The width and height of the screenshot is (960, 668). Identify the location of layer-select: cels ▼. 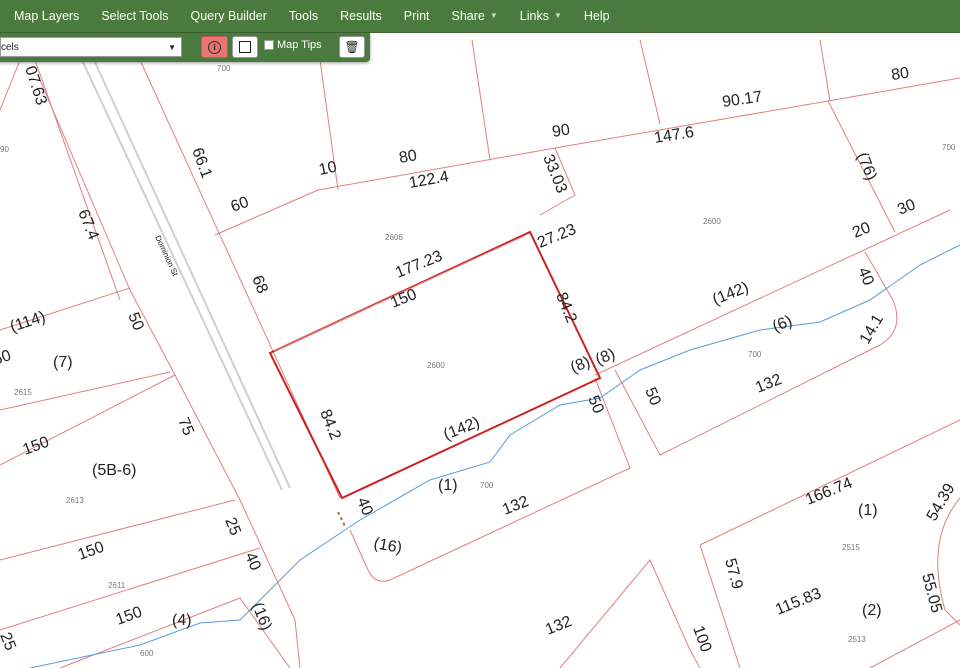
(91, 47).